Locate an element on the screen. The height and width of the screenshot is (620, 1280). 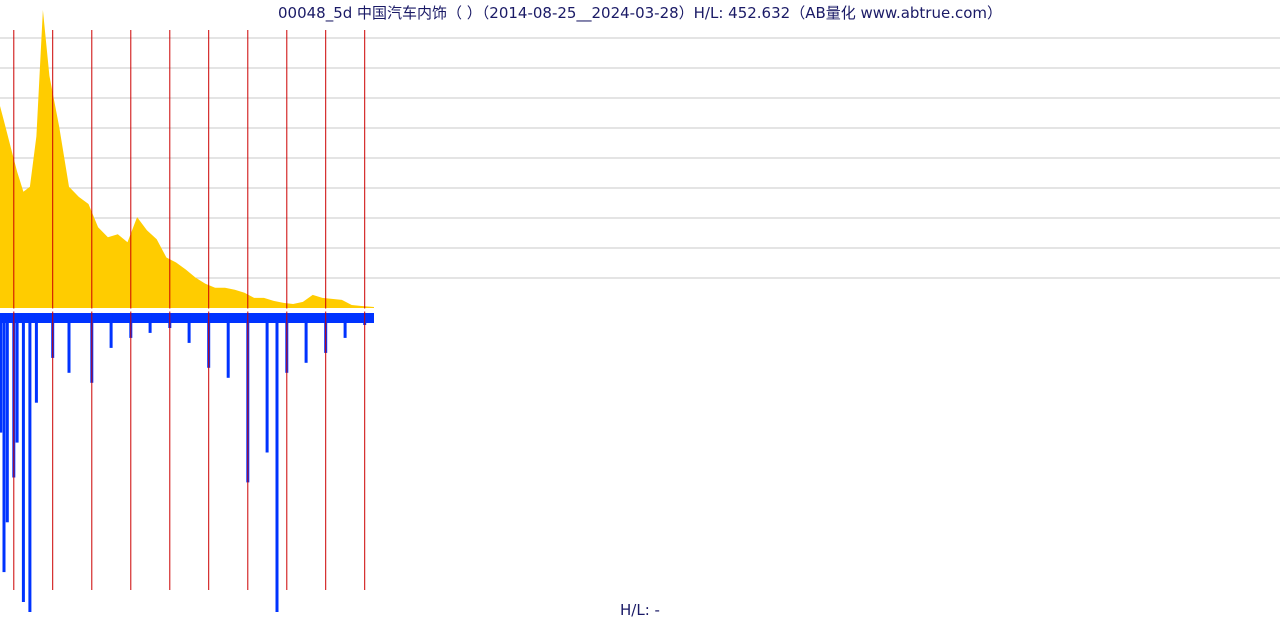
volume-series is located at coordinates (187, 462).